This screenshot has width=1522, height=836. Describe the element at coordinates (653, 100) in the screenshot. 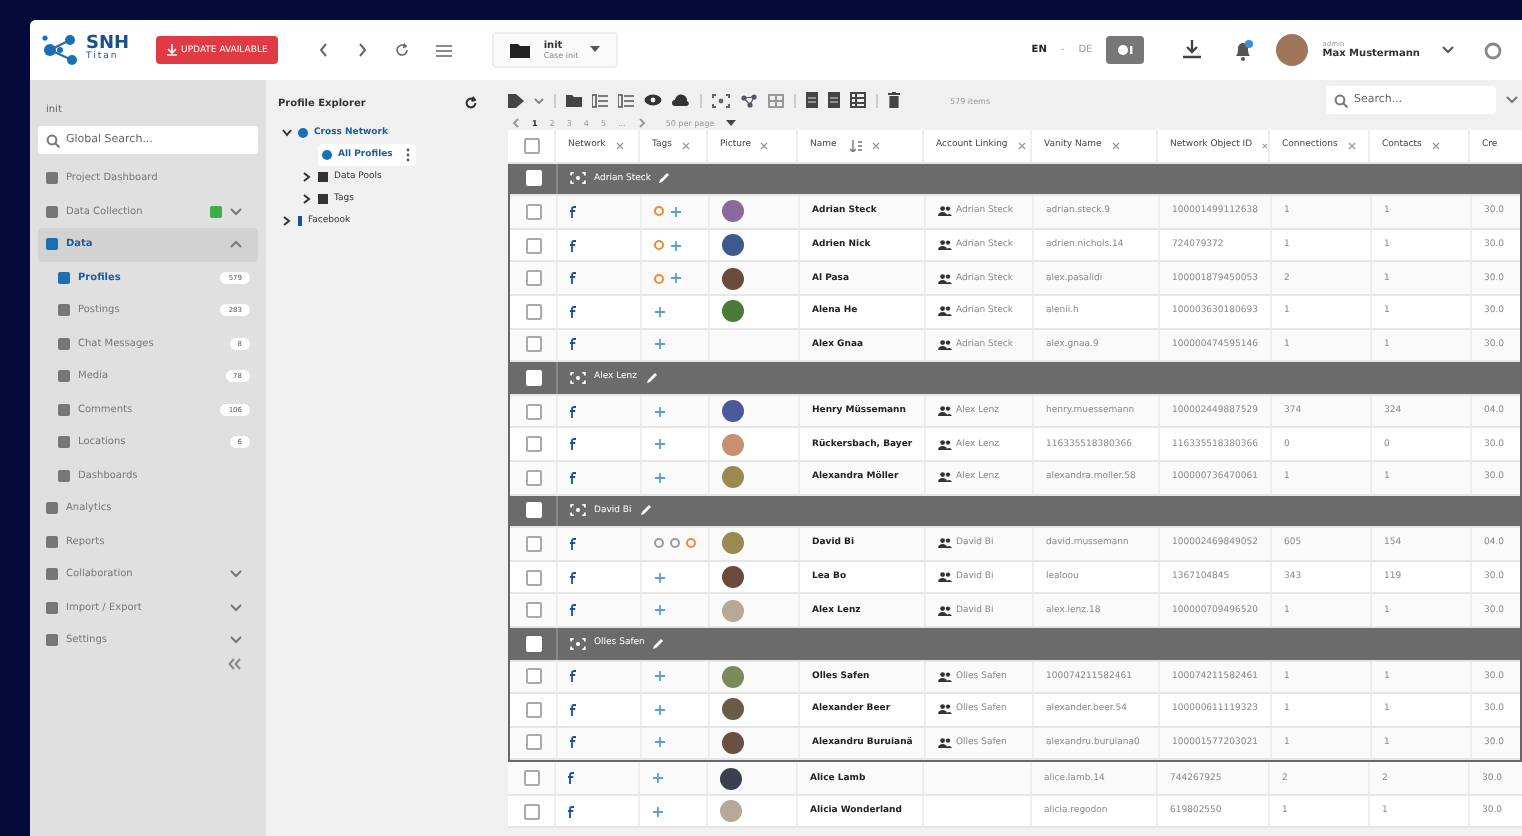

I see `eye-icon` at that location.